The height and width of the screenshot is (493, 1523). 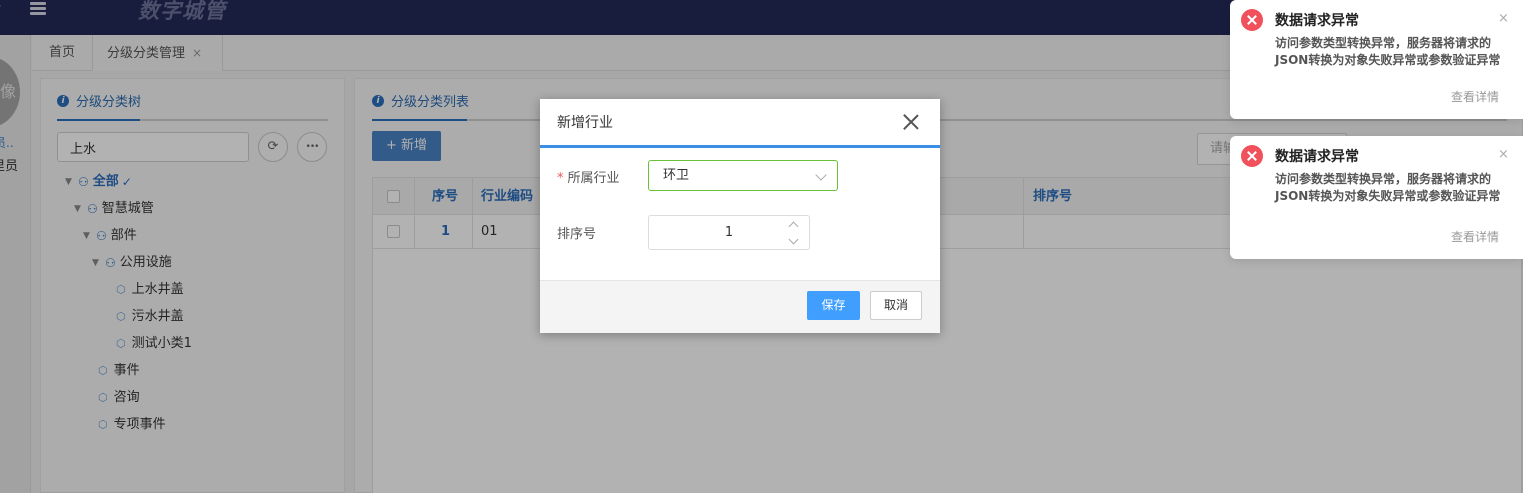 What do you see at coordinates (560, 178) in the screenshot?
I see `required-mark: *` at bounding box center [560, 178].